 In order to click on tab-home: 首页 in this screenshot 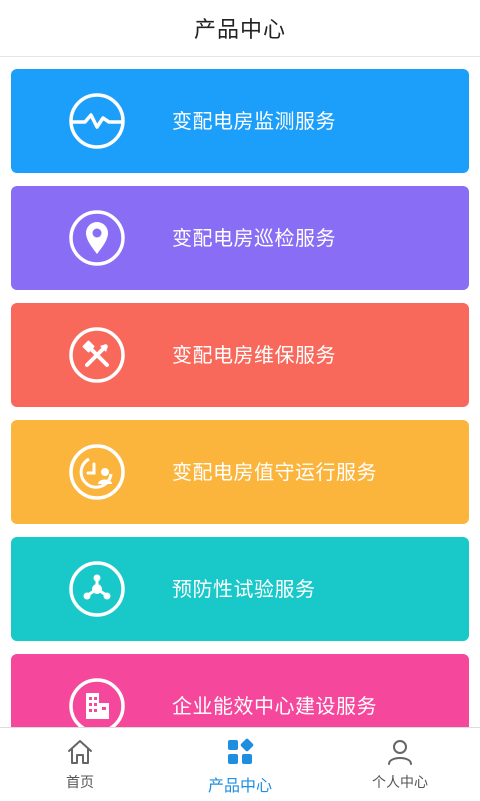, I will do `click(80, 764)`.